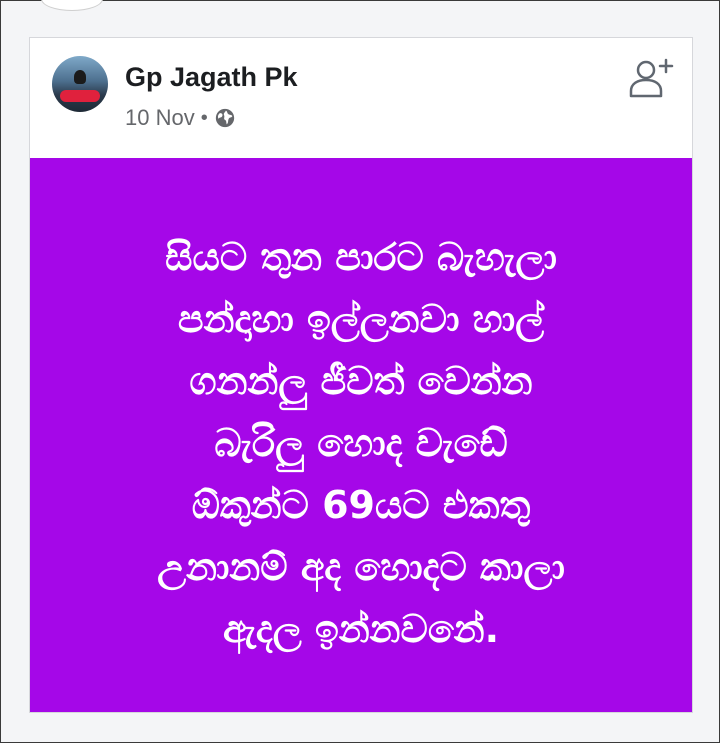 This screenshot has width=720, height=743. What do you see at coordinates (361, 319) in the screenshot?
I see `post-text-line: පන්දාහා ඉල්ලනවා හාල්` at bounding box center [361, 319].